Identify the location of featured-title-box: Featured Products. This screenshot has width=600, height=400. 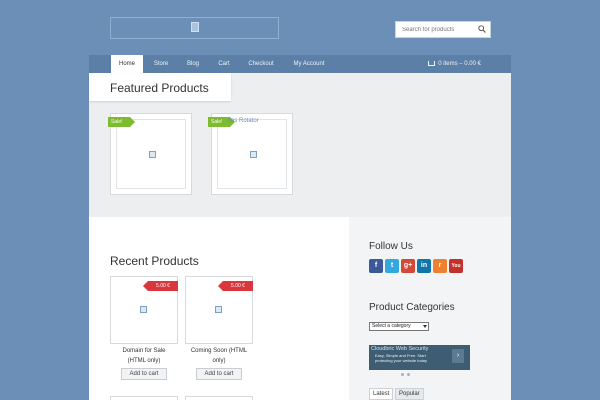
(160, 87).